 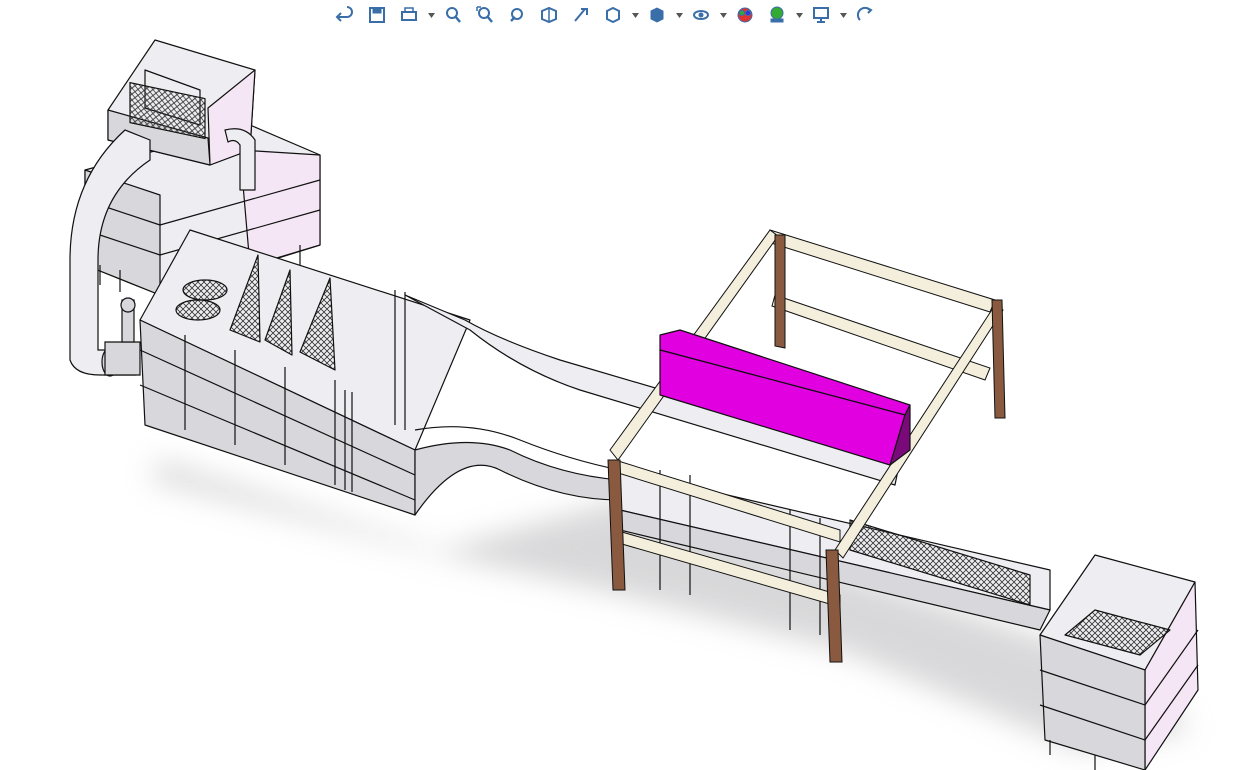 I want to click on zoom-to-fit-button, so click(x=453, y=15).